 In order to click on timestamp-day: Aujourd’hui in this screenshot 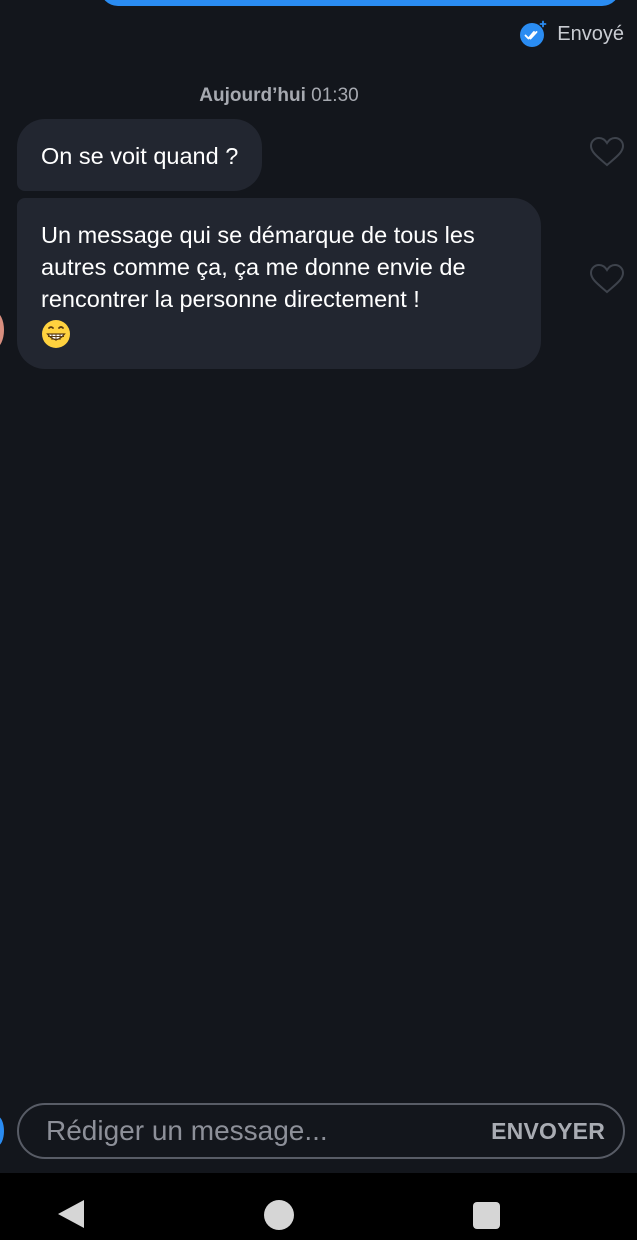, I will do `click(252, 95)`.